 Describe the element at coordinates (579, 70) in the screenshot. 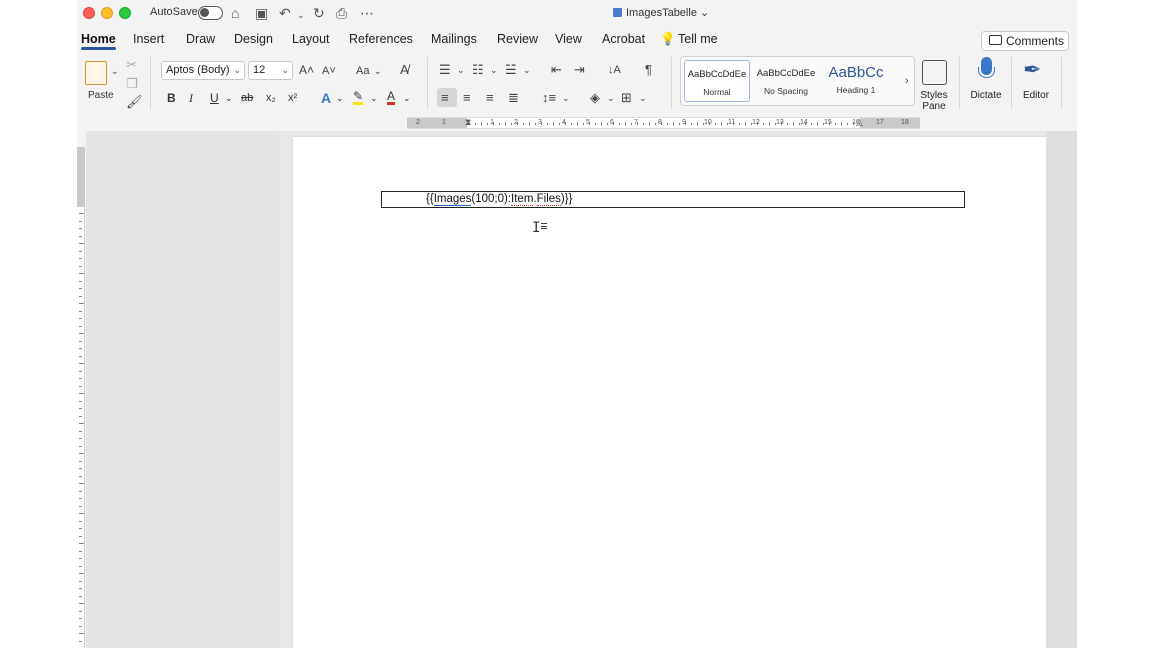

I see `increase-indent-icon: ⇥` at that location.